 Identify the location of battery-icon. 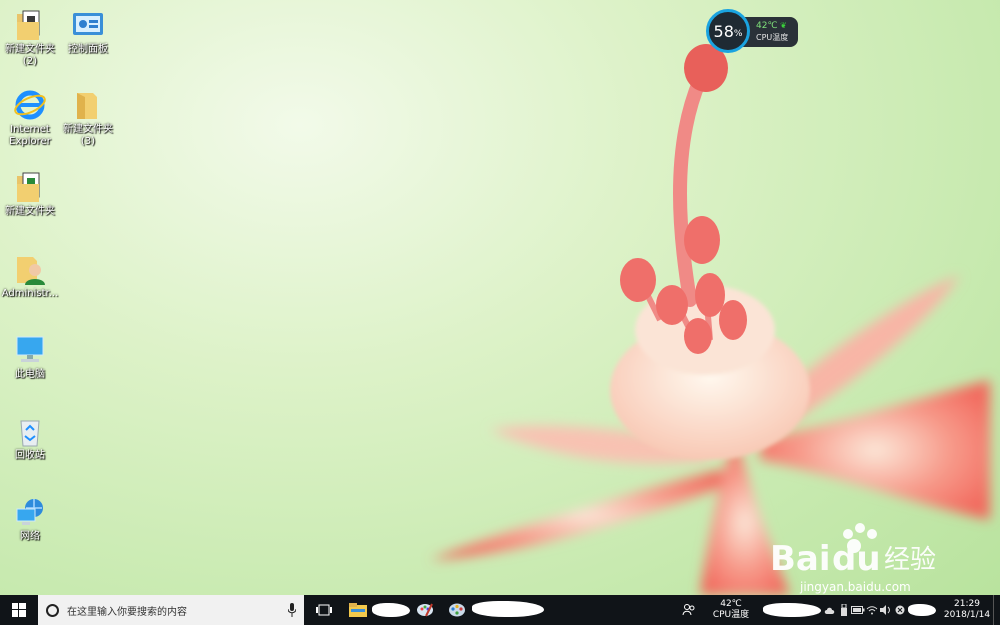
(858, 610).